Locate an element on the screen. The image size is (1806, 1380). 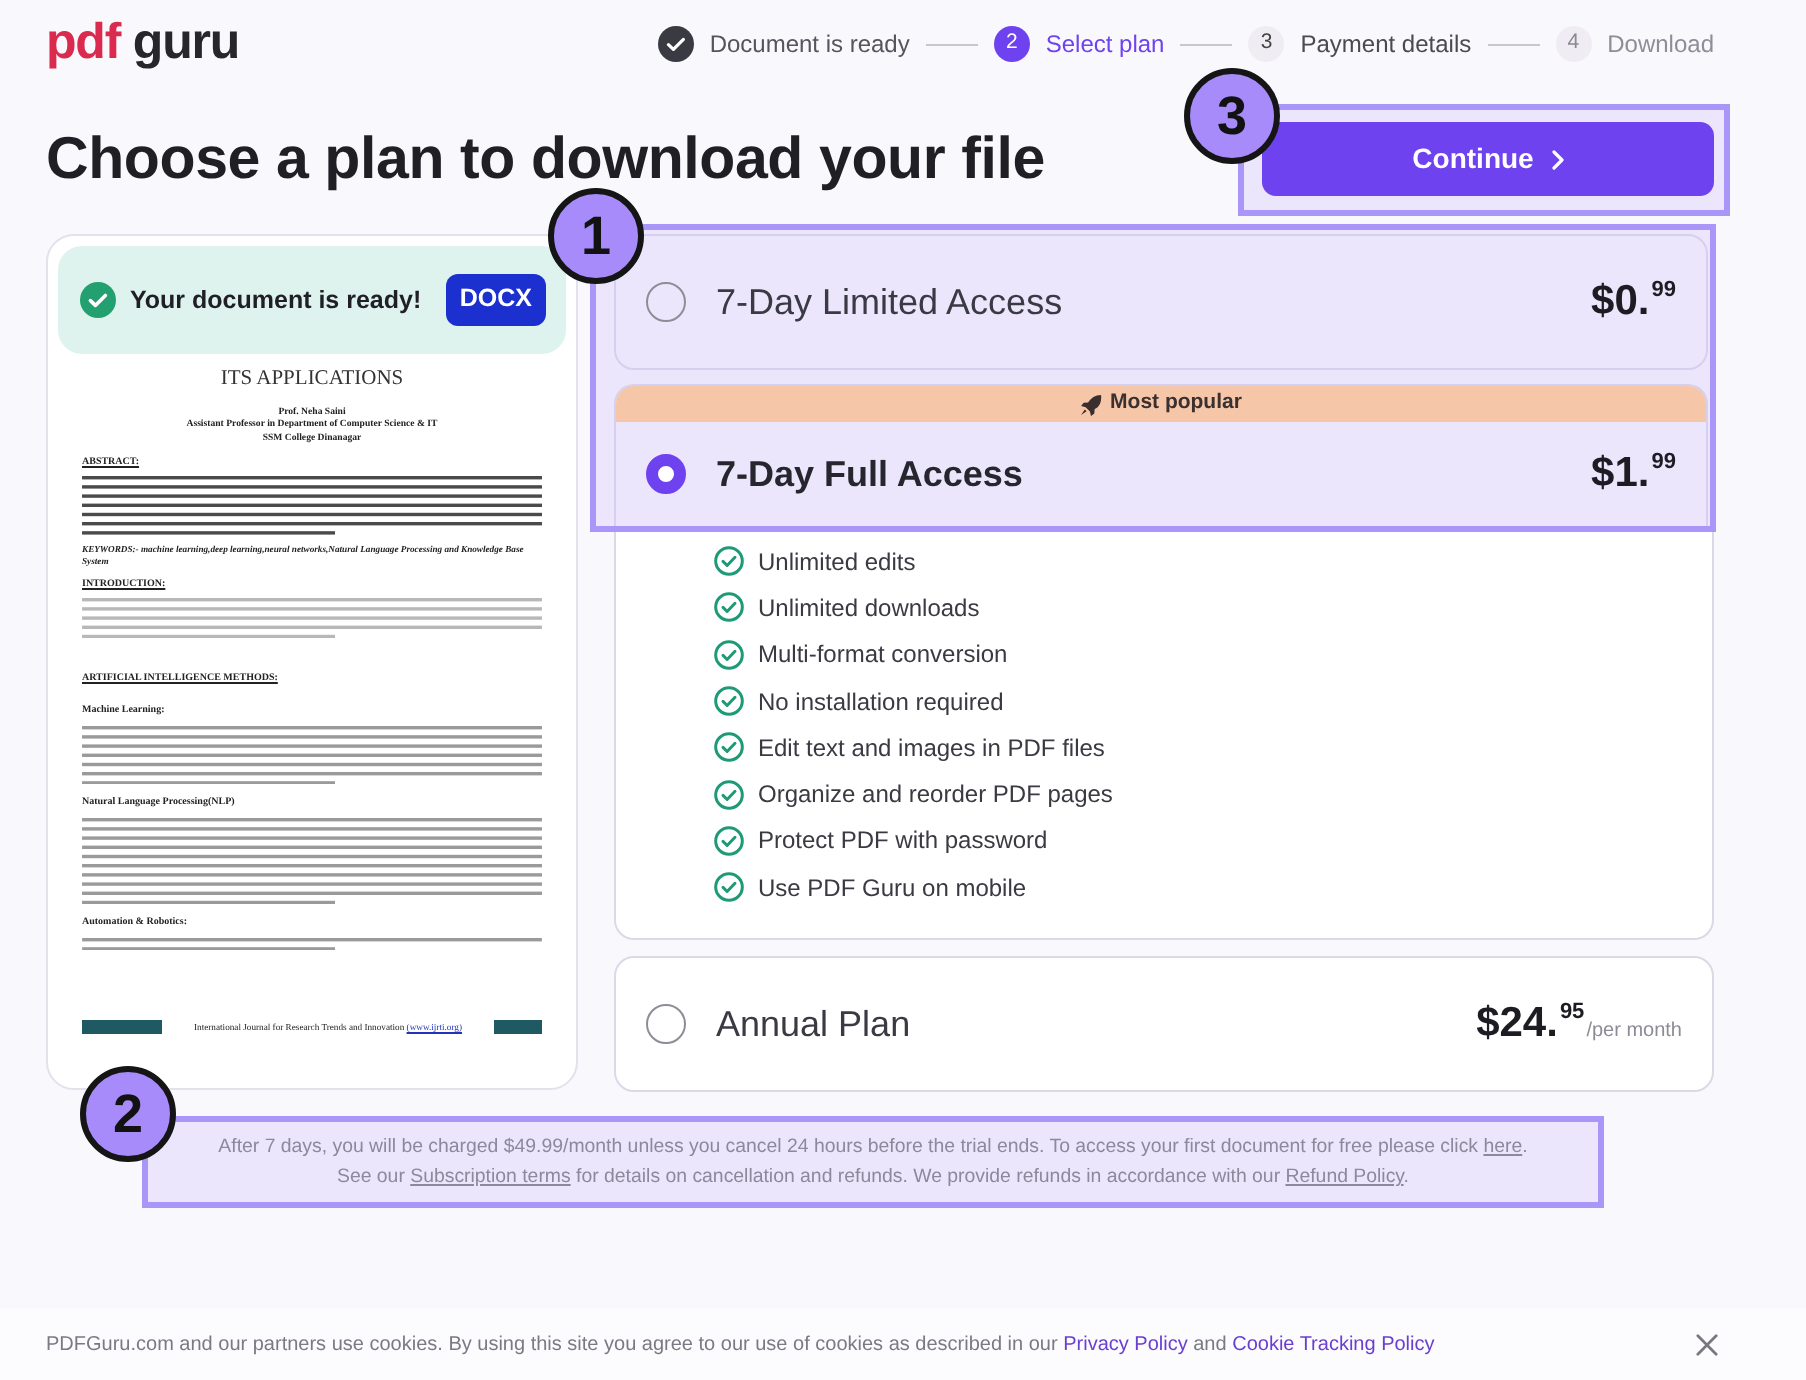
step-number: 4 is located at coordinates (1573, 44).